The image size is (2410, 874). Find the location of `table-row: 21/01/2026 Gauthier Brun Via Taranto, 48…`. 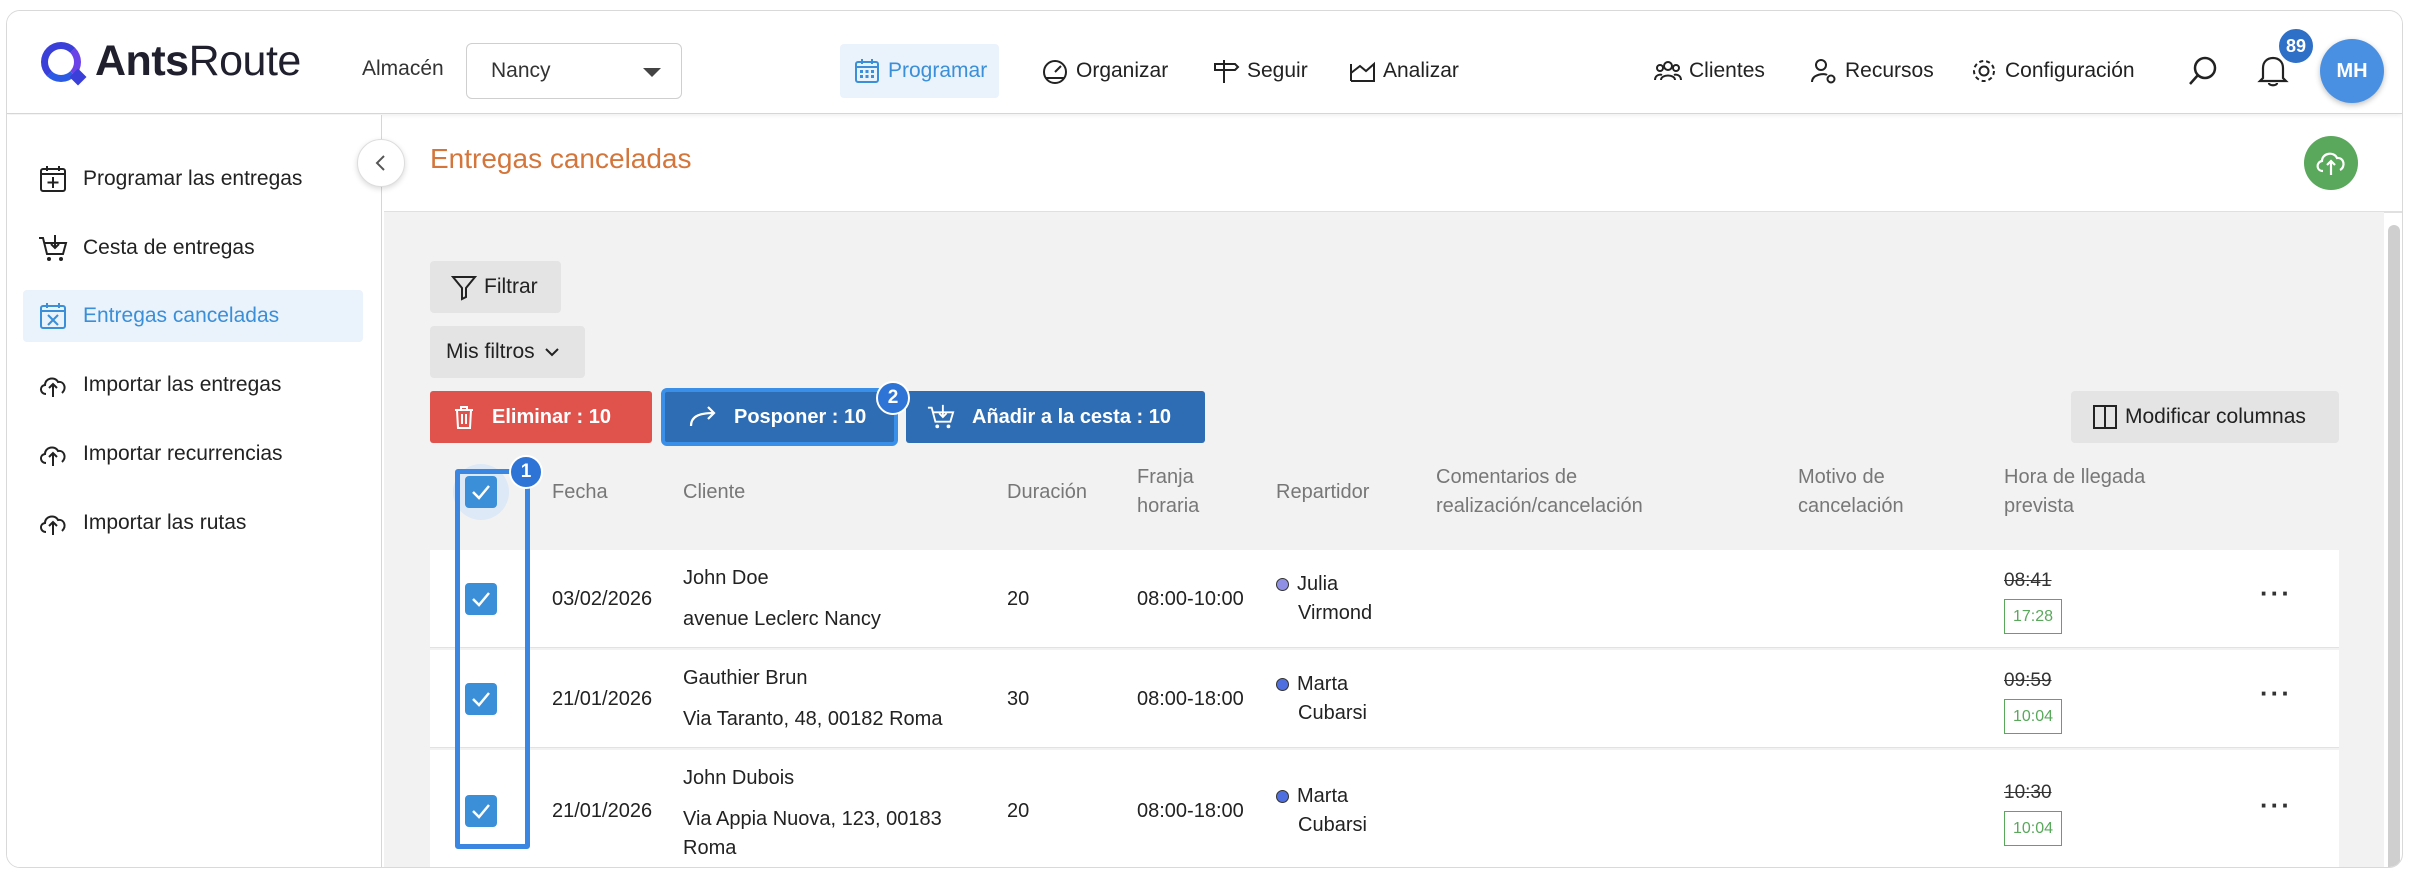

table-row: 21/01/2026 Gauthier Brun Via Taranto, 48… is located at coordinates (1384, 699).